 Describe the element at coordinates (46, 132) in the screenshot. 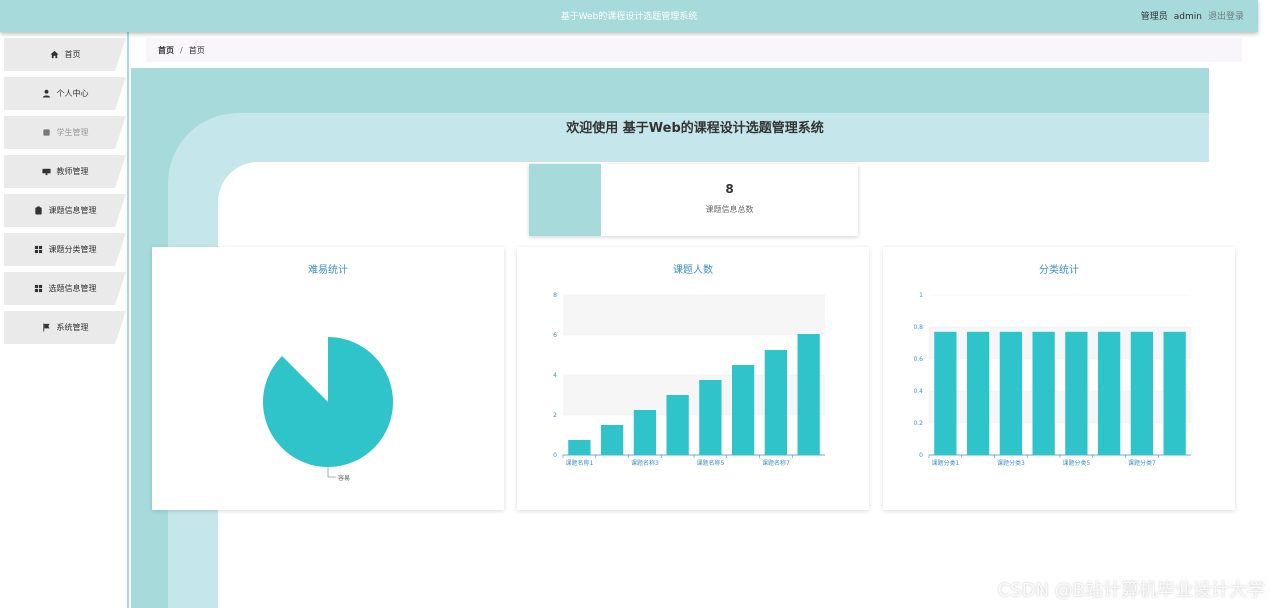

I see `student-icon` at that location.